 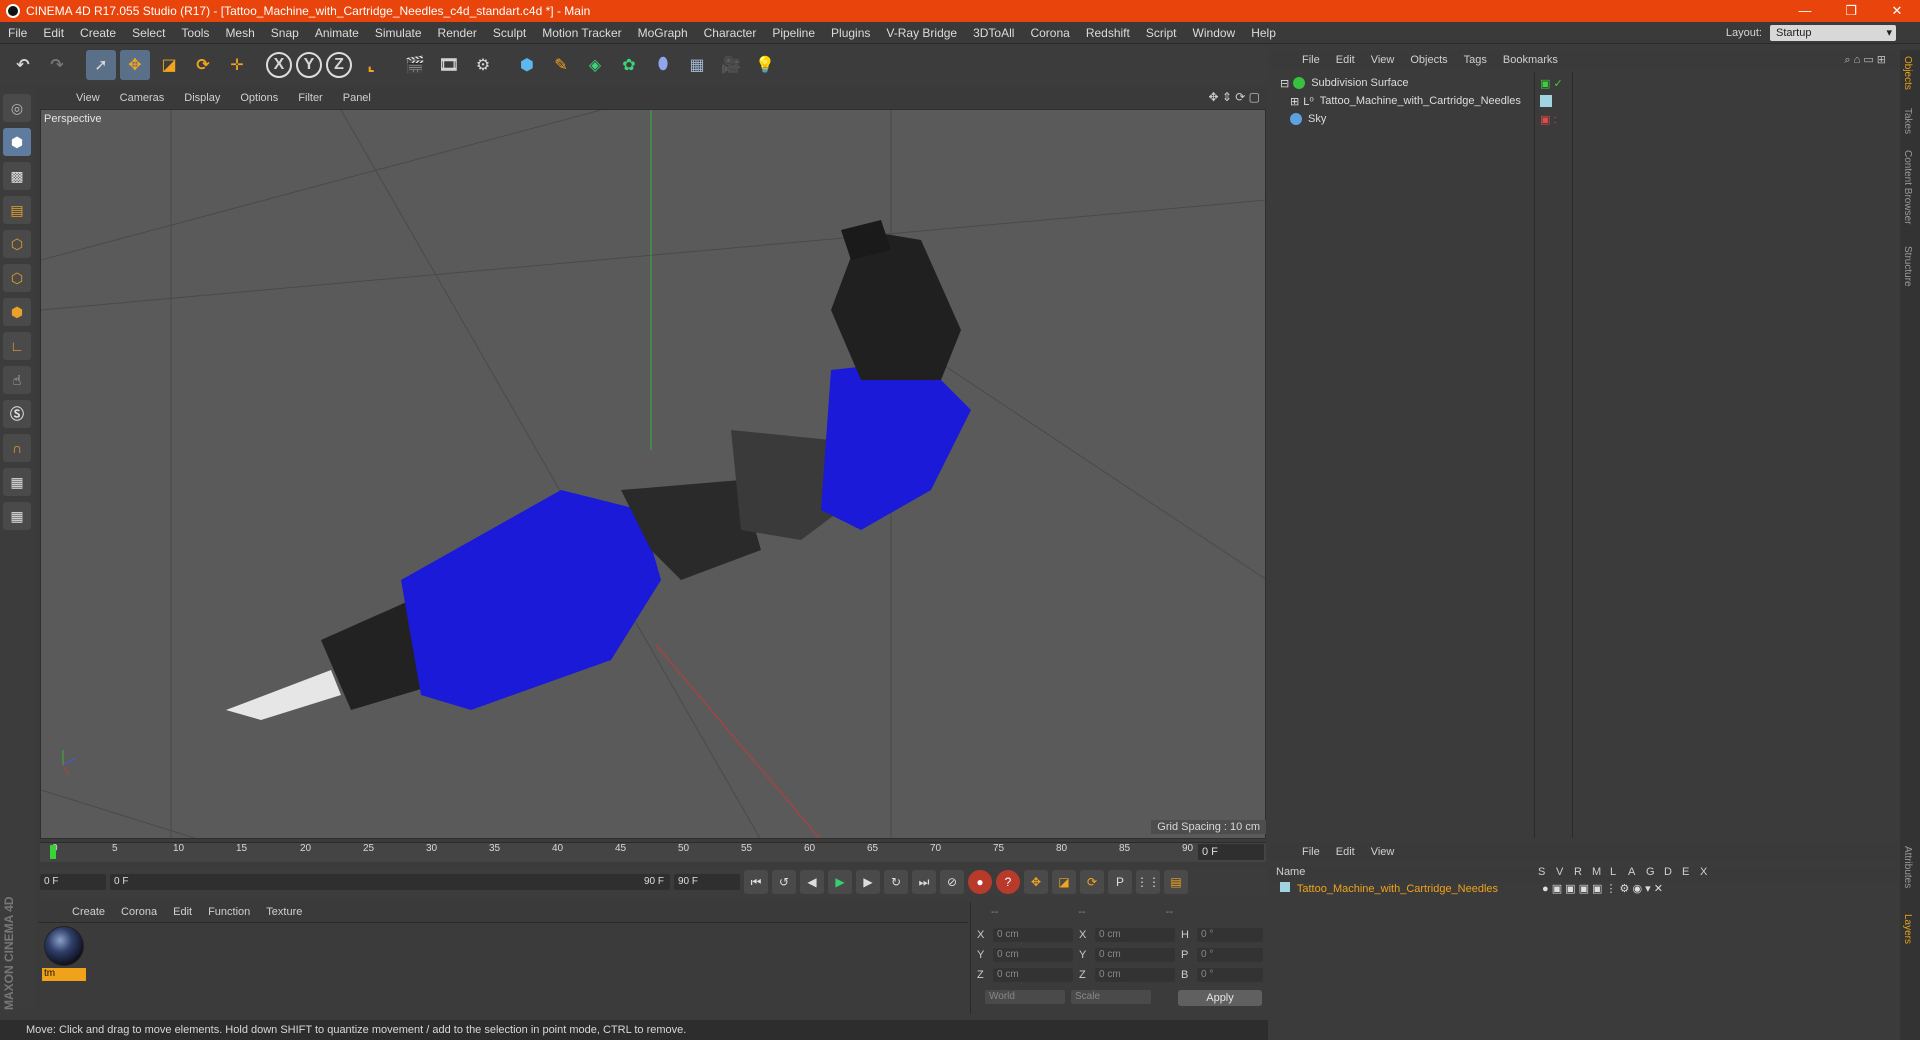 What do you see at coordinates (1230, 935) in the screenshot?
I see `rotation-h-field: 0 °` at bounding box center [1230, 935].